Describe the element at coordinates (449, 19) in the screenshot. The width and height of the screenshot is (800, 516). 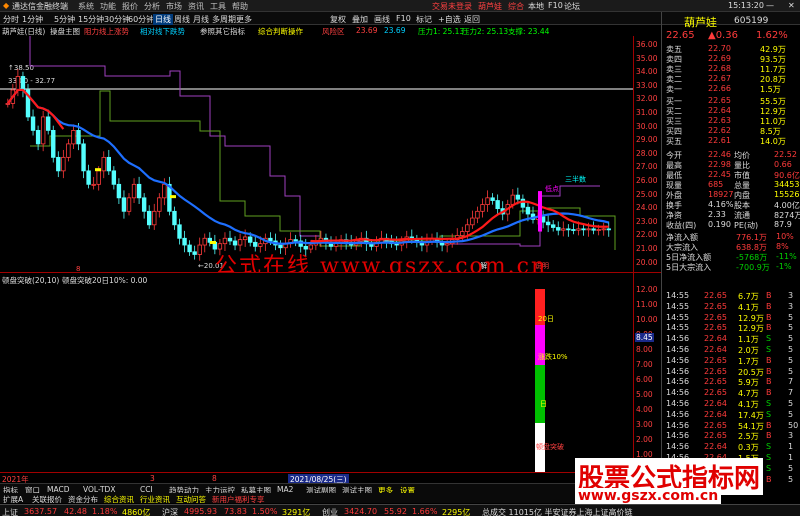
I see `tool-5: +自选` at that location.